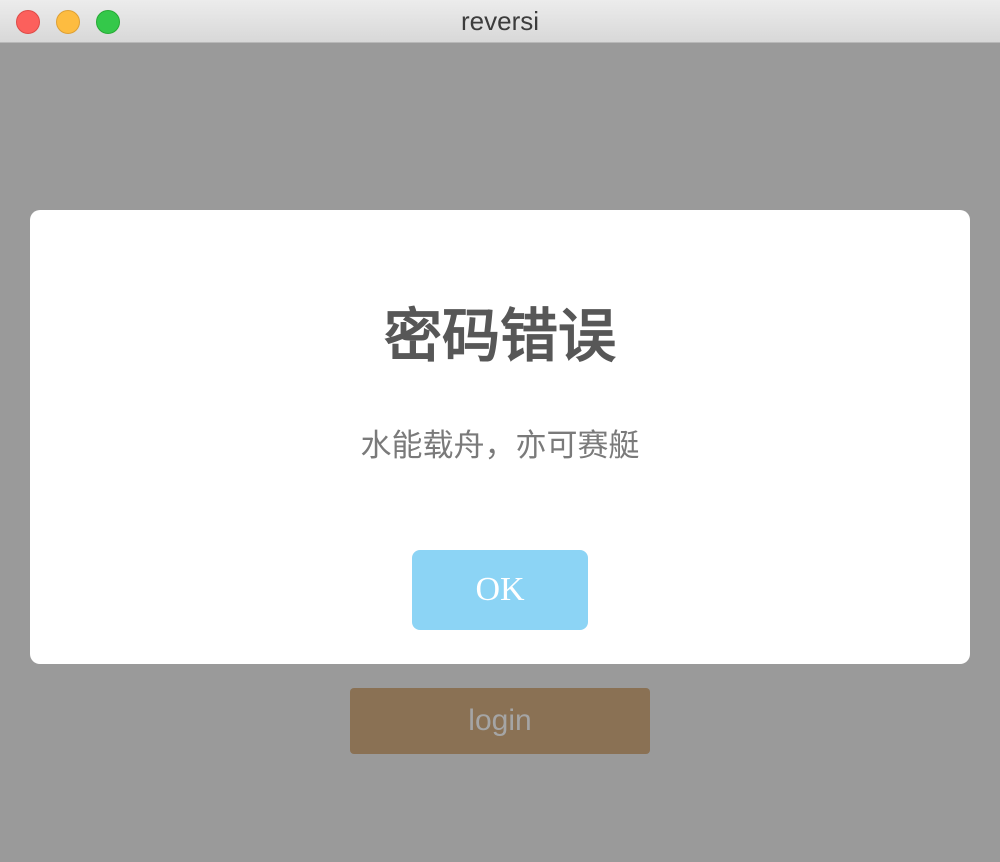 Image resolution: width=1000 pixels, height=862 pixels. I want to click on dialog-title: 密码错误, so click(499, 336).